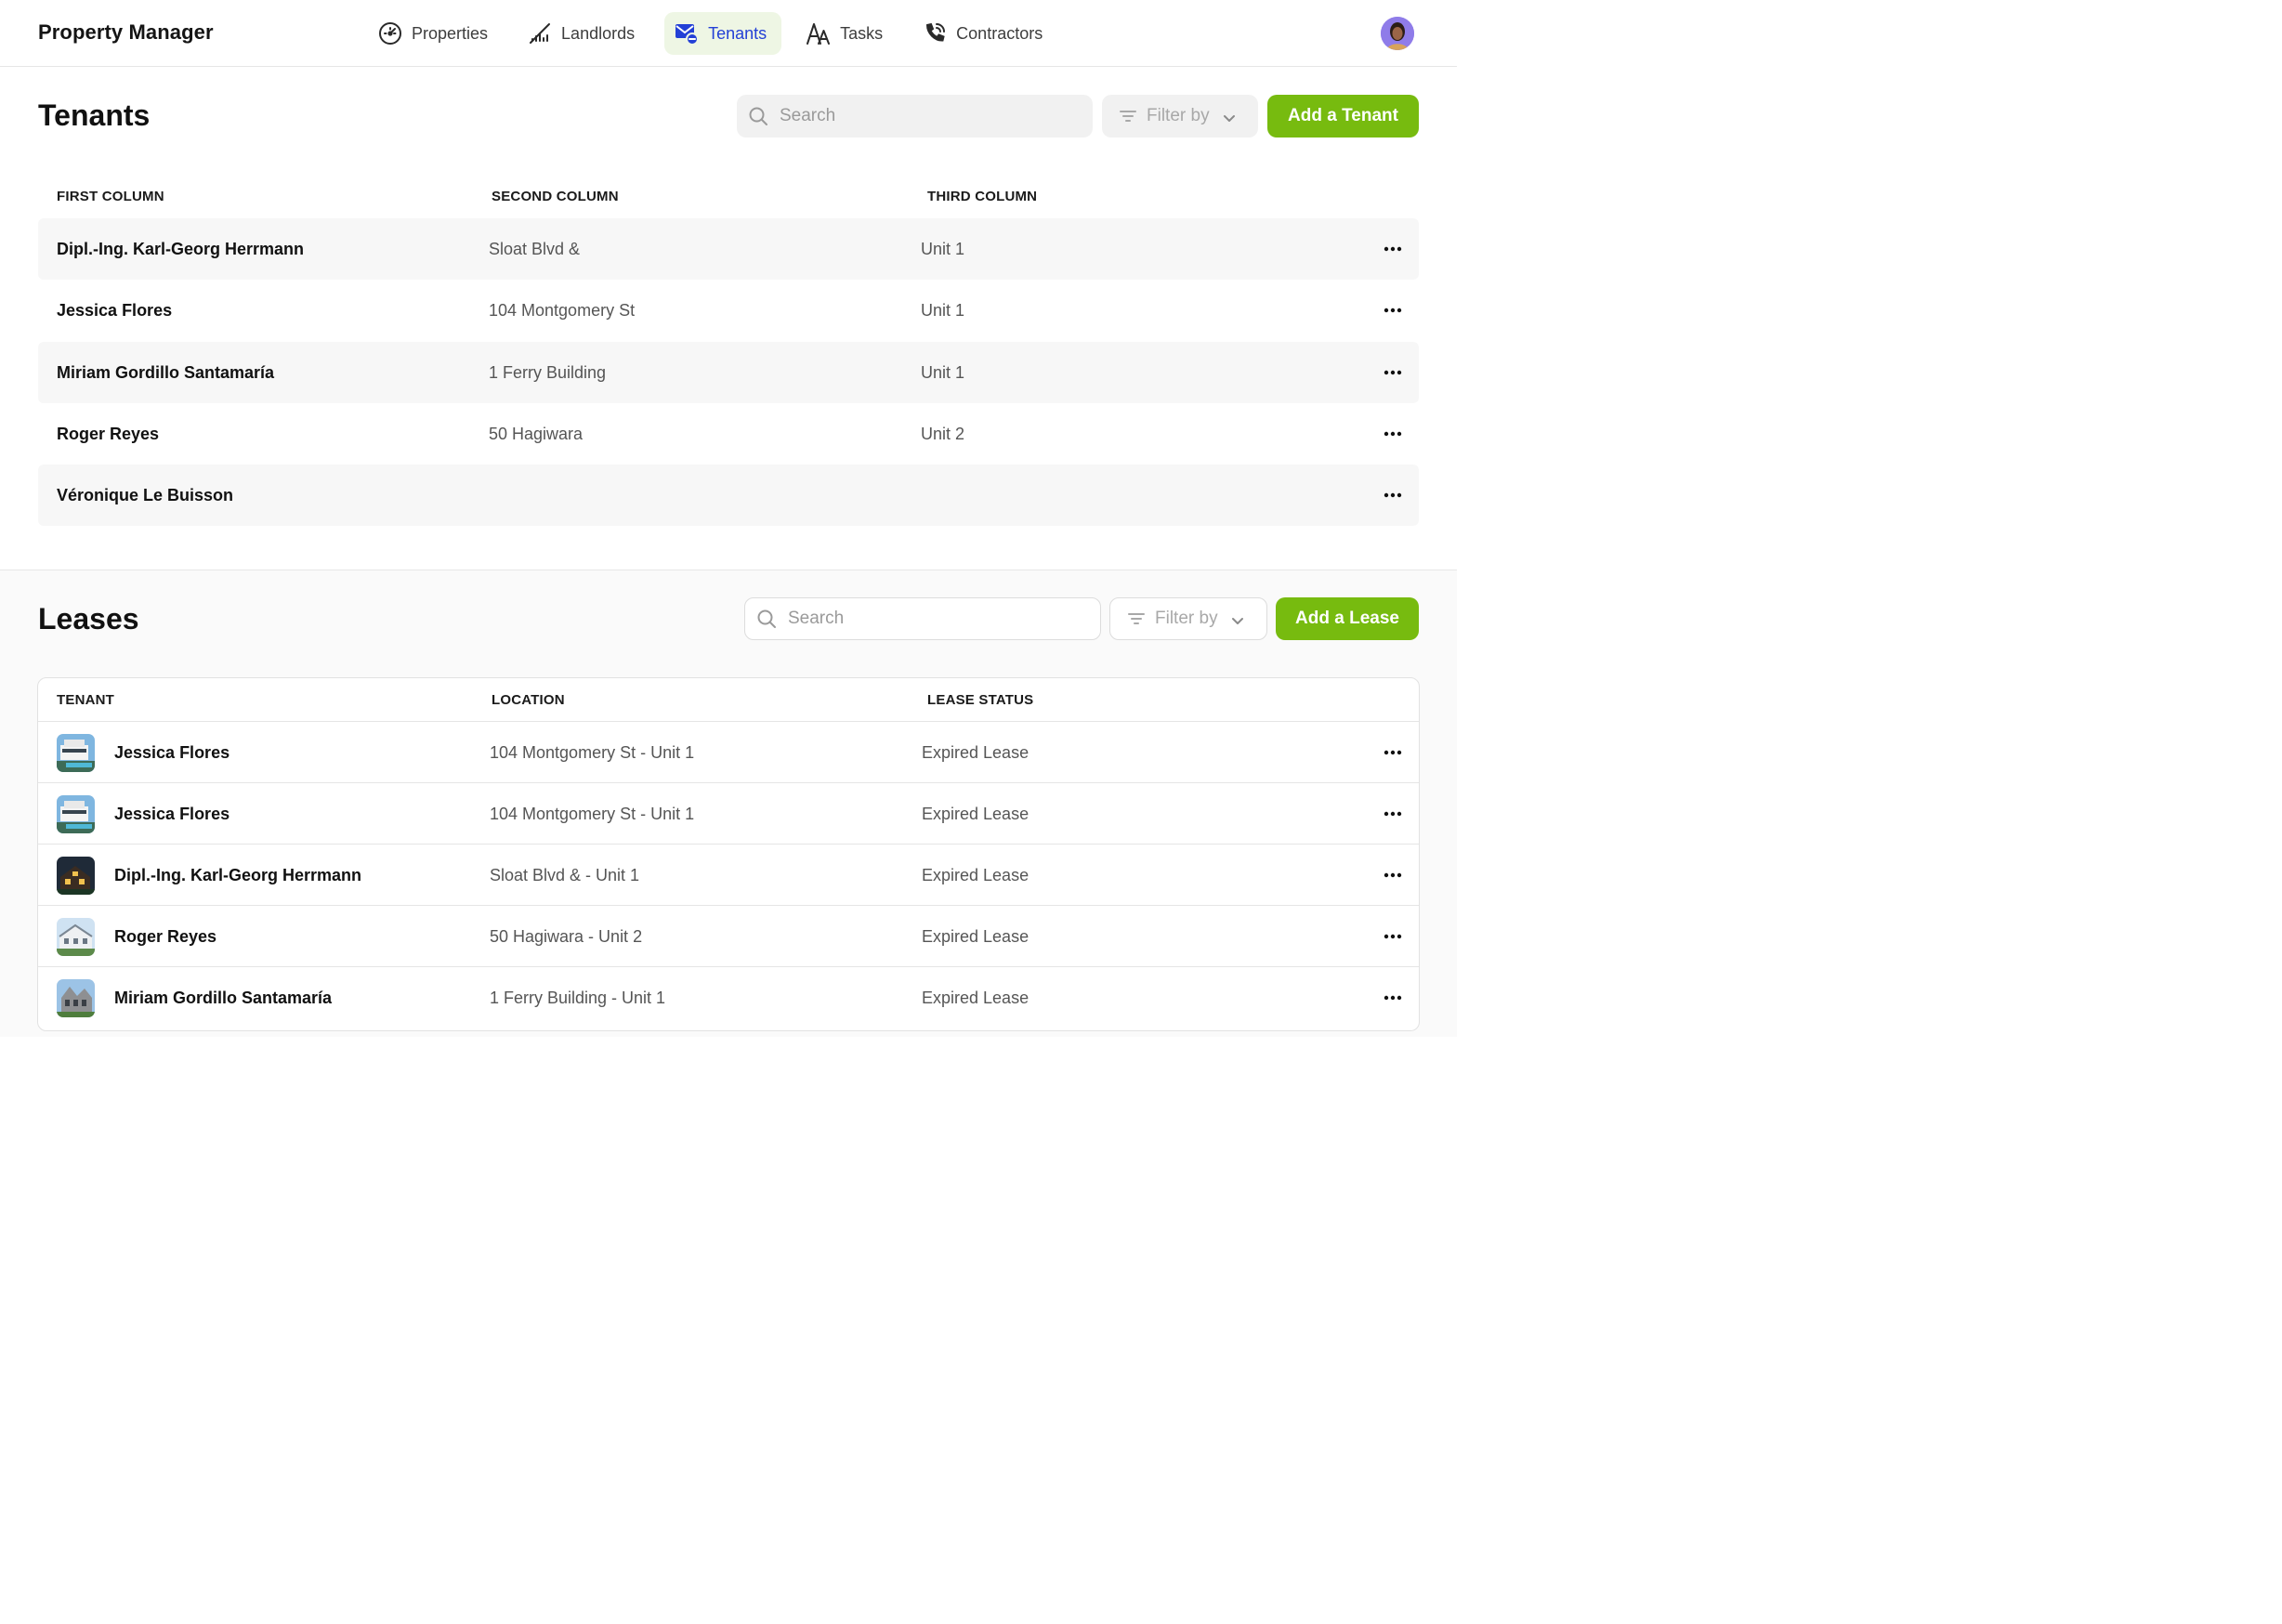  Describe the element at coordinates (862, 33) in the screenshot. I see `nav-label: Tasks` at that location.